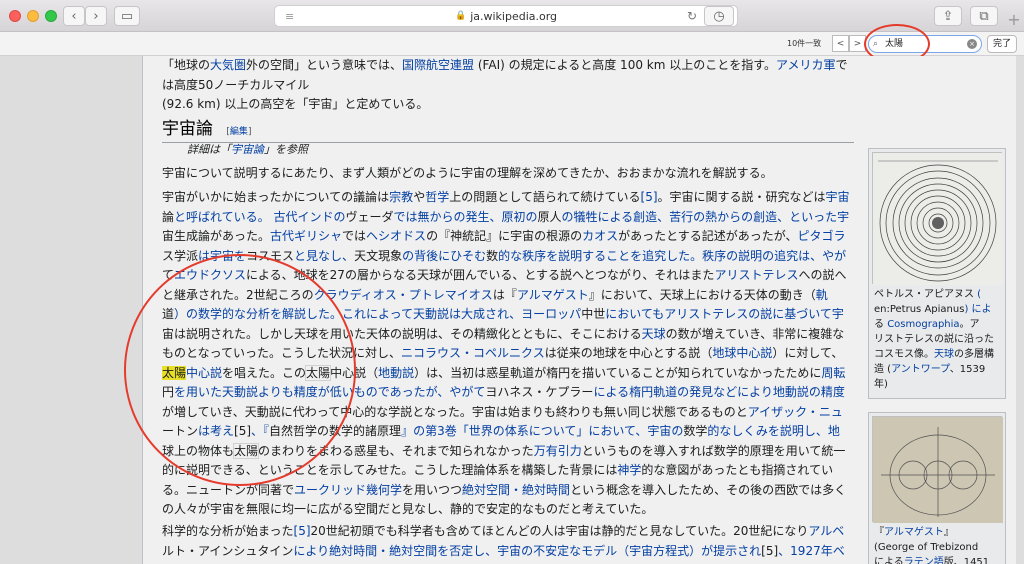 Image resolution: width=1024 pixels, height=564 pixels. I want to click on article-link: 軌, so click(822, 295).